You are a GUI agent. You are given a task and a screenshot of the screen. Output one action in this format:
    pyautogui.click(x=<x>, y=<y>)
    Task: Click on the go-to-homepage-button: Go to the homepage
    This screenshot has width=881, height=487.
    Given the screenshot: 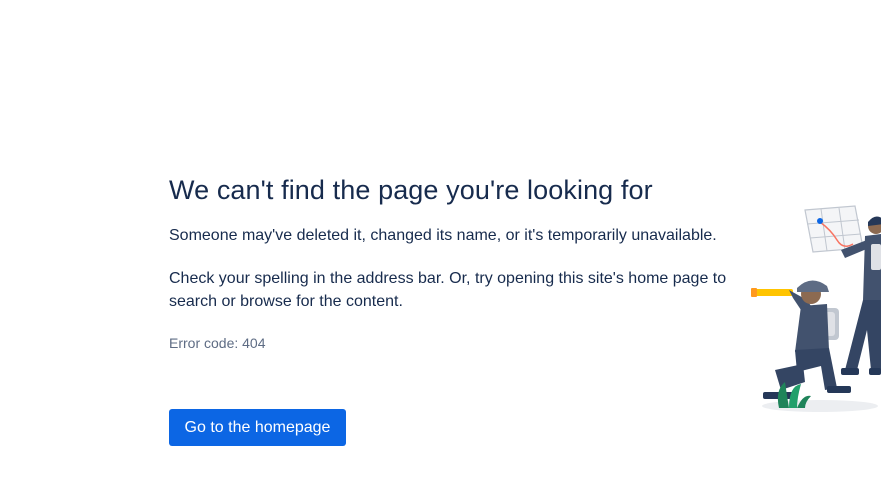 What is the action you would take?
    pyautogui.click(x=257, y=427)
    